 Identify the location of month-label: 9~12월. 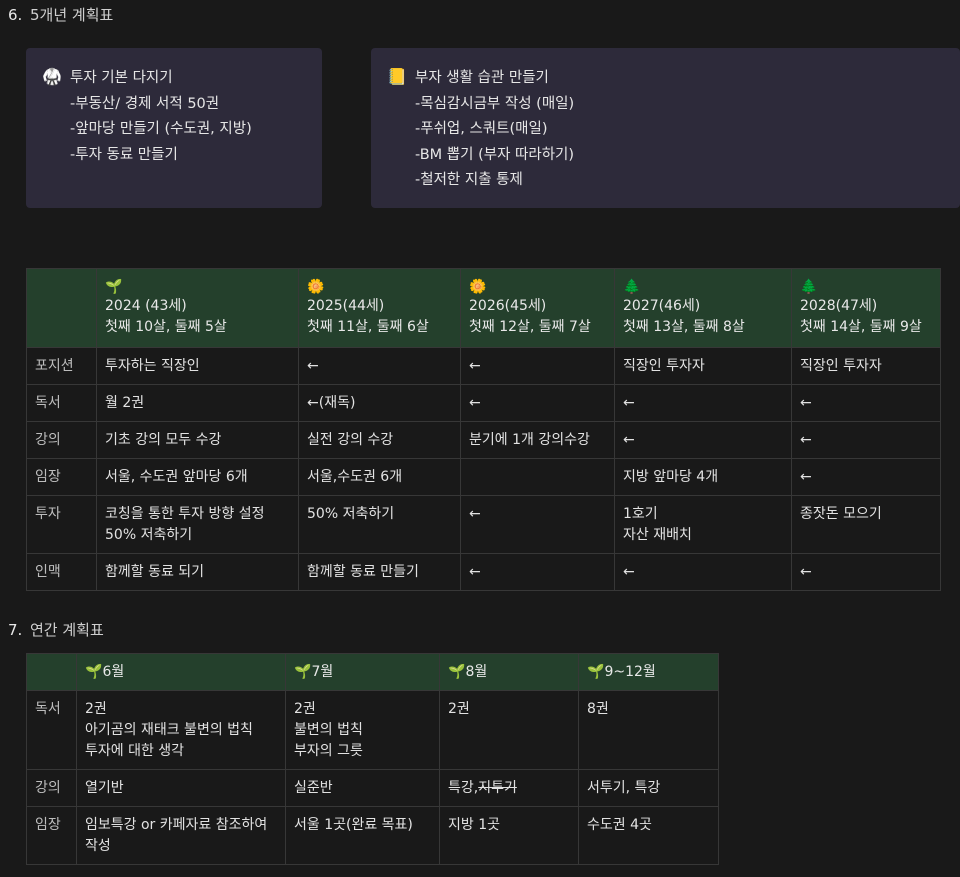
(630, 672).